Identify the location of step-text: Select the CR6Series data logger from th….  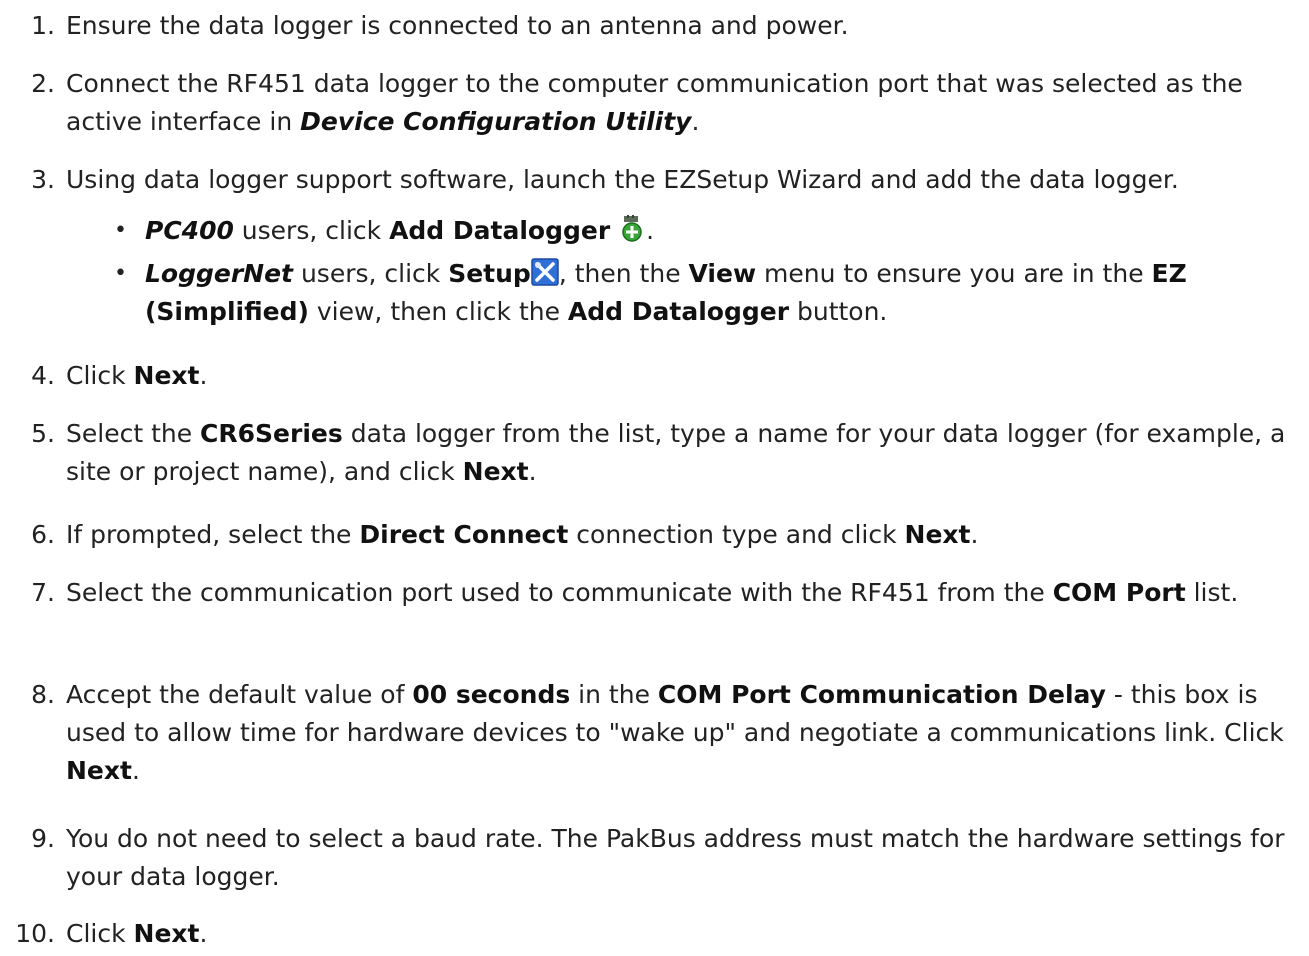
(676, 452).